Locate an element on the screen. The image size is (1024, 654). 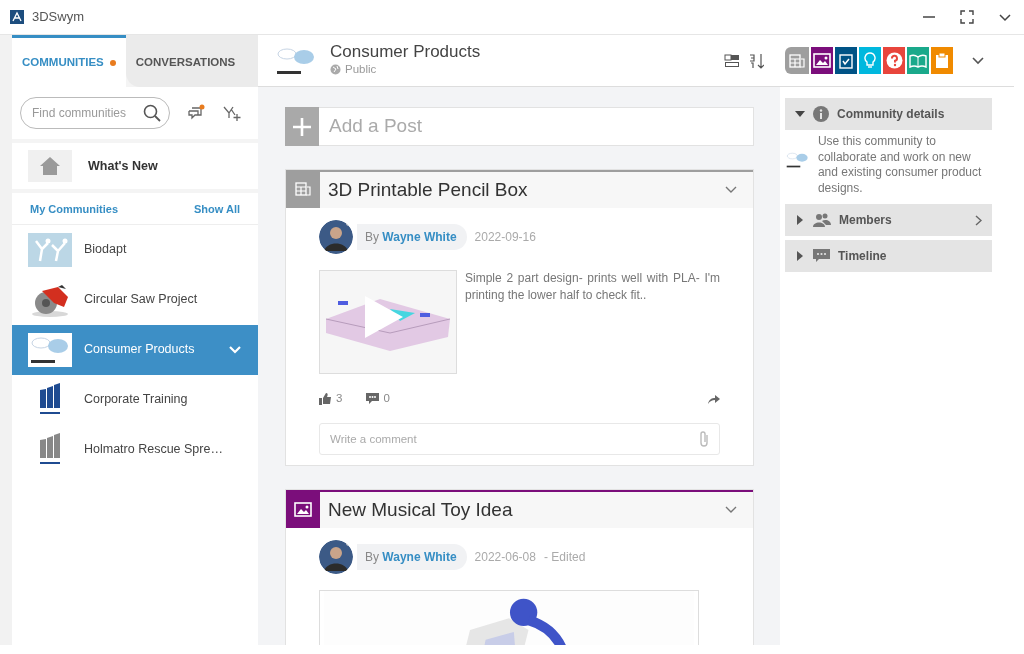
fullscreen-icon is located at coordinates (967, 17).